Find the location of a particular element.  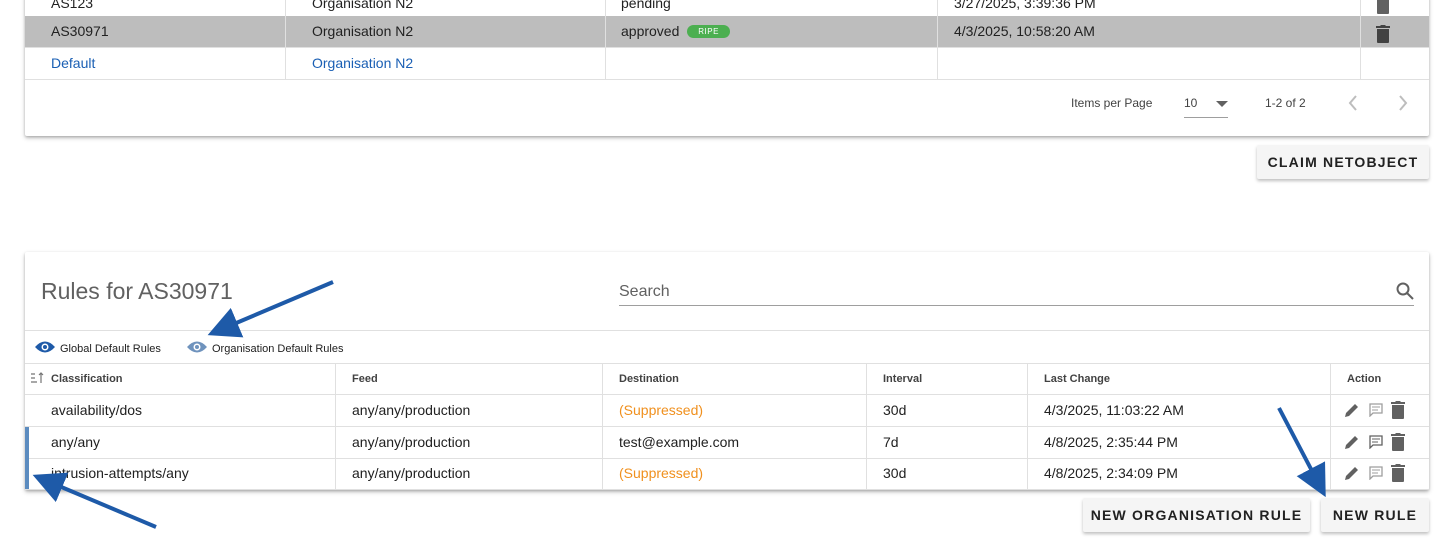

last-change-cell: 4/8/2025, 2:34:09 PM is located at coordinates (1179, 473).